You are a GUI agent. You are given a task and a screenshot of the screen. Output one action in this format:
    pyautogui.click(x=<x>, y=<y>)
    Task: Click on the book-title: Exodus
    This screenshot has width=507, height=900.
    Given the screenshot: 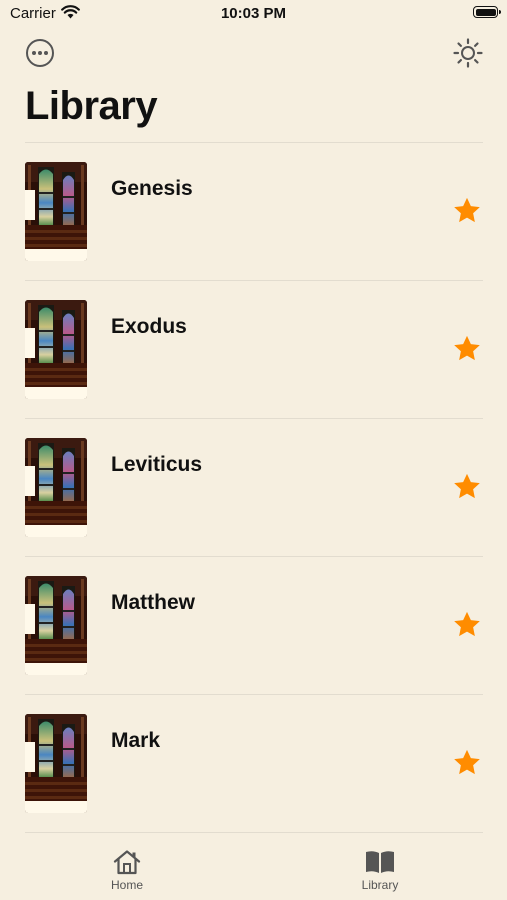 What is the action you would take?
    pyautogui.click(x=149, y=326)
    